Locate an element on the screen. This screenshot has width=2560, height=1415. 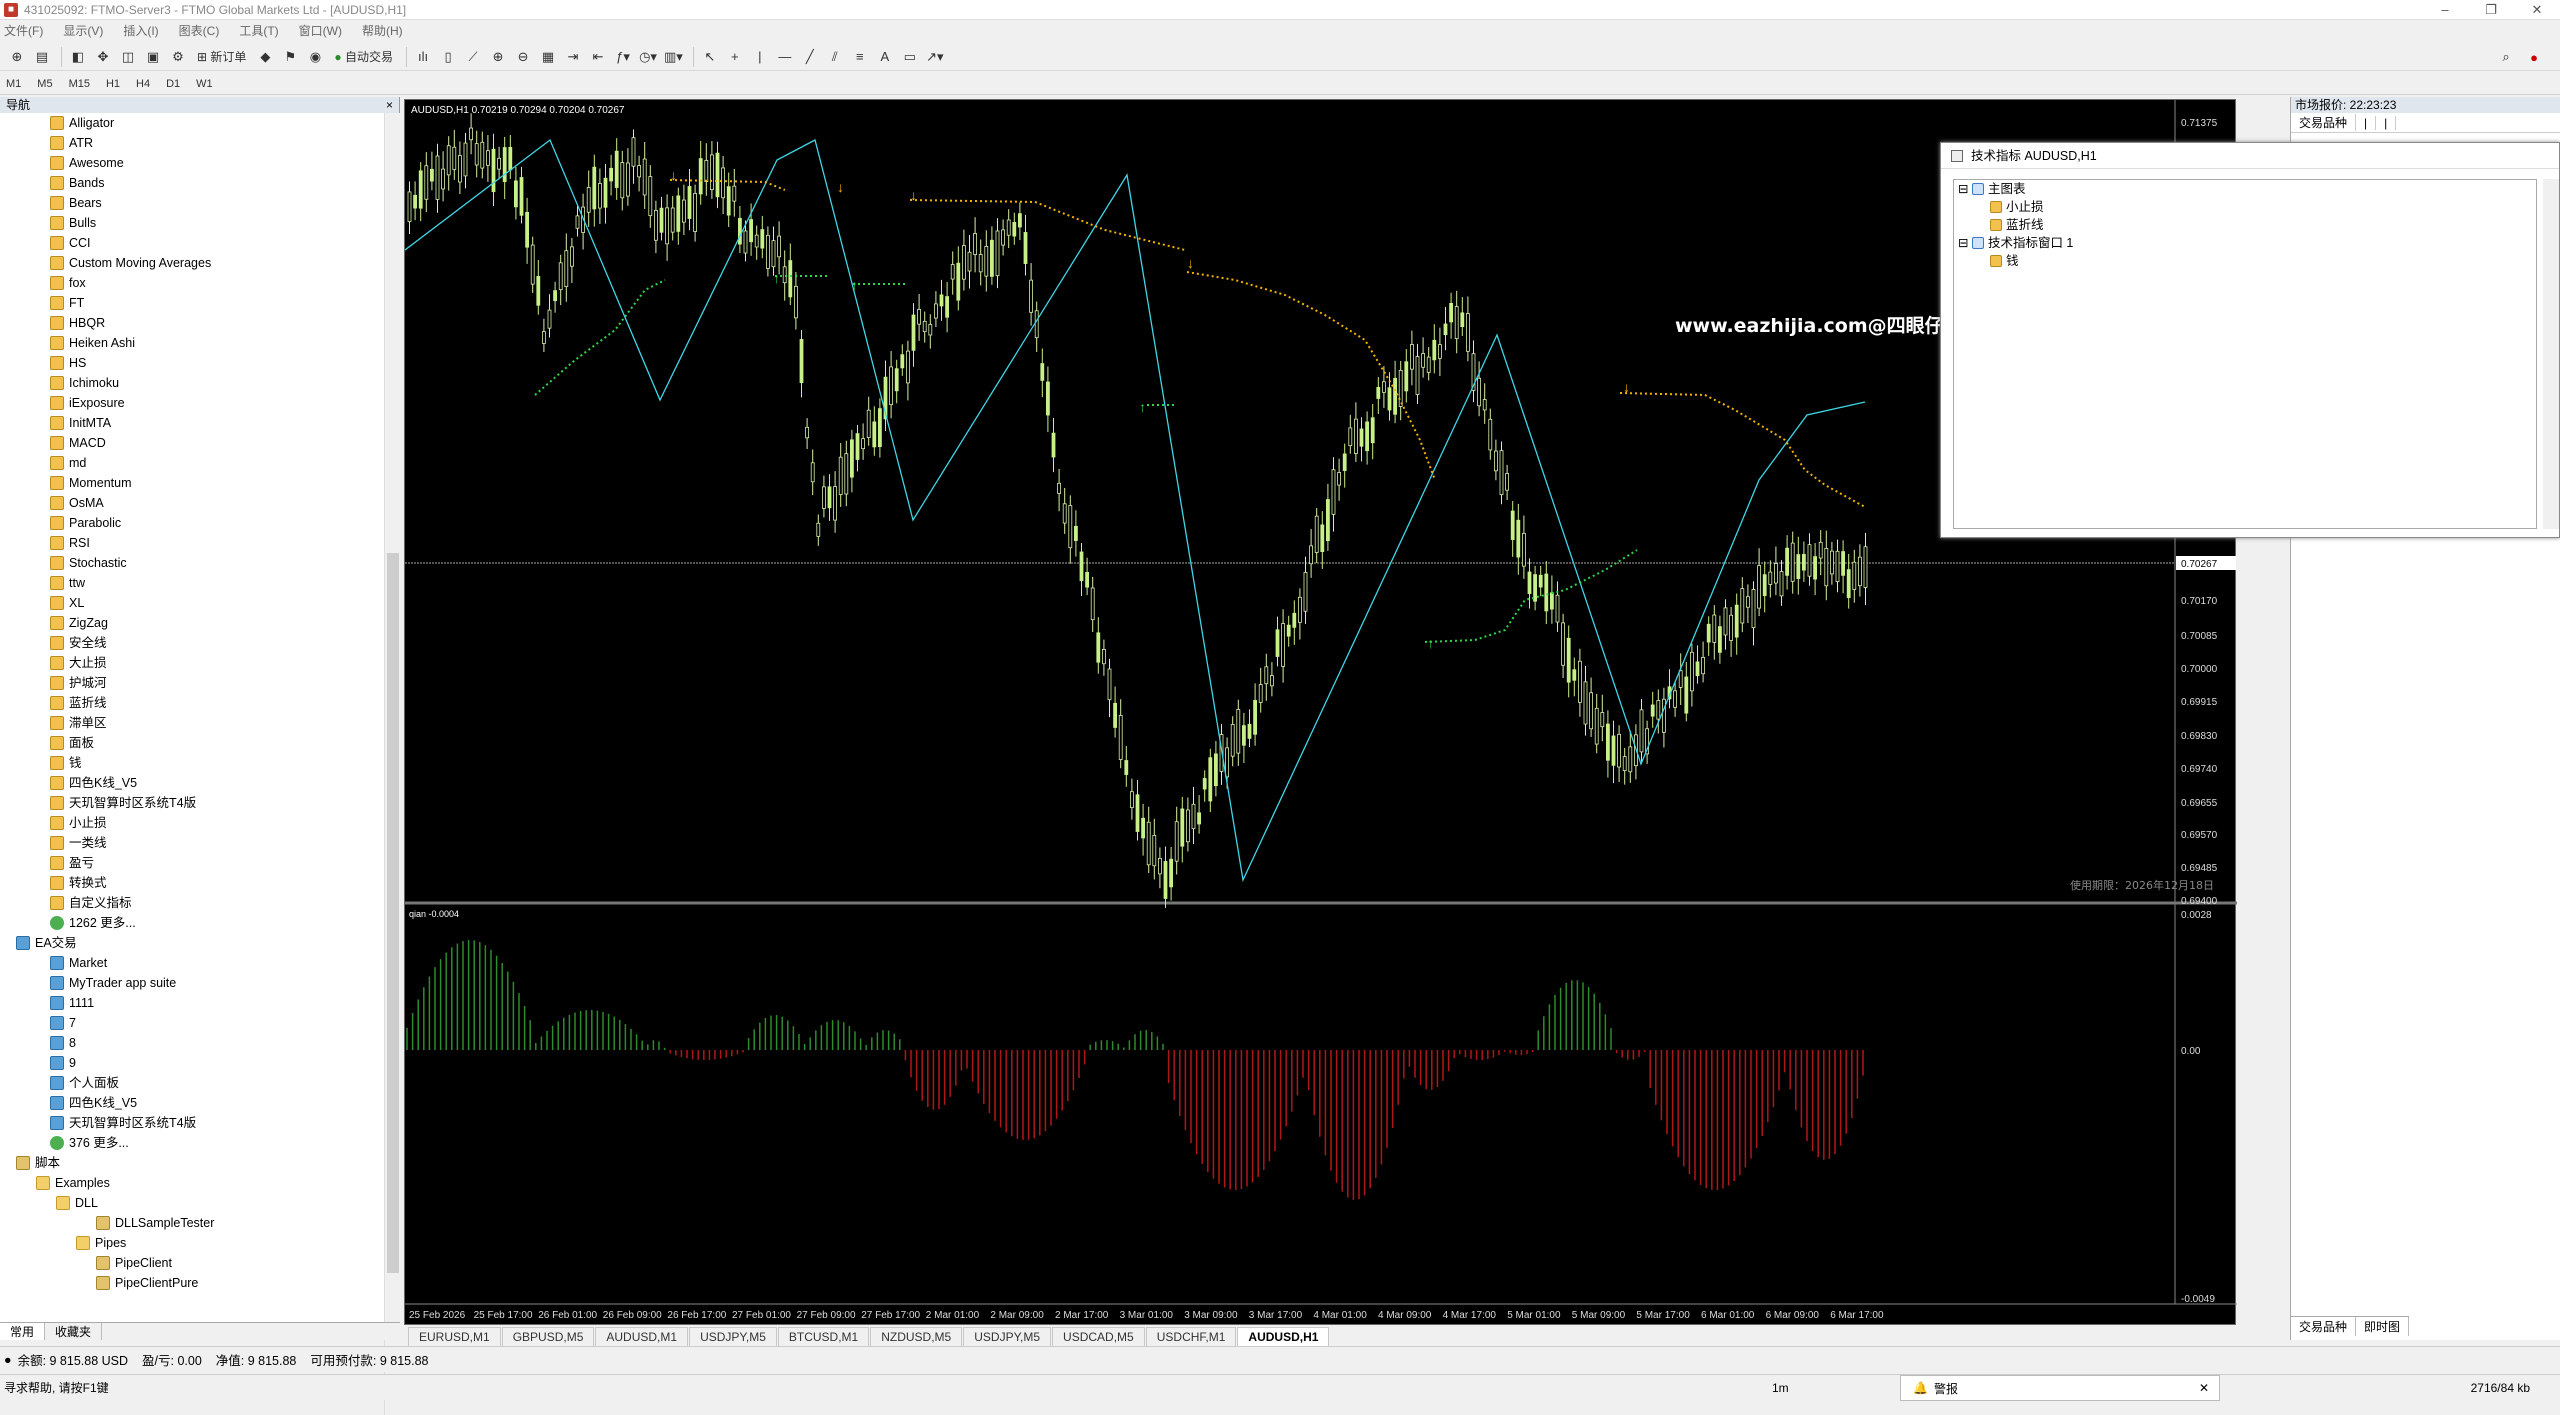
navigator-indicator: Bands is located at coordinates (192, 183).